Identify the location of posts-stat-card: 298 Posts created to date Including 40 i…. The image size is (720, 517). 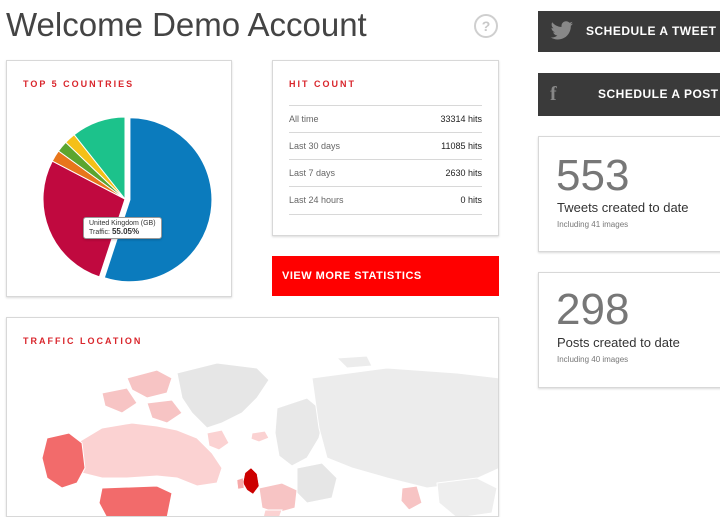
(629, 330).